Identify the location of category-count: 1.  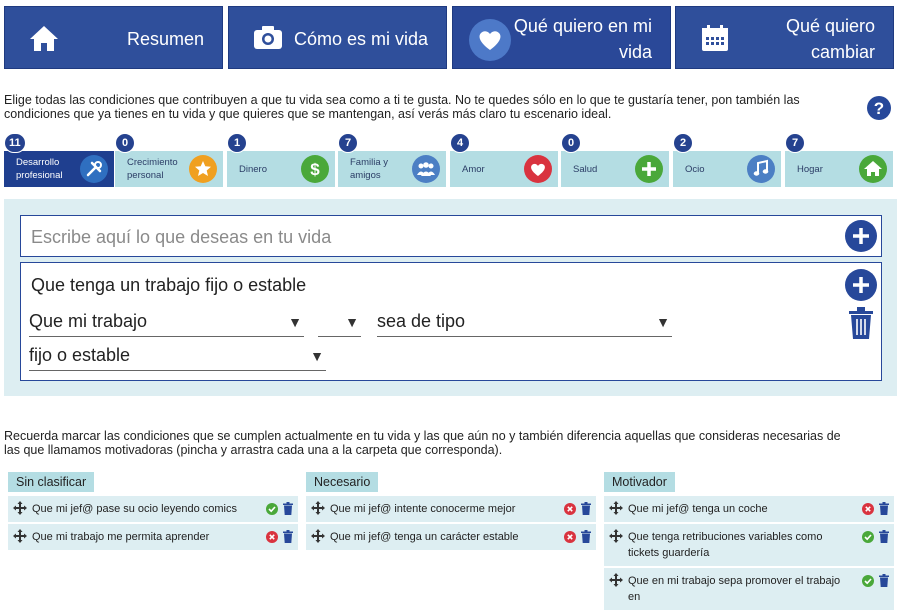
(237, 143).